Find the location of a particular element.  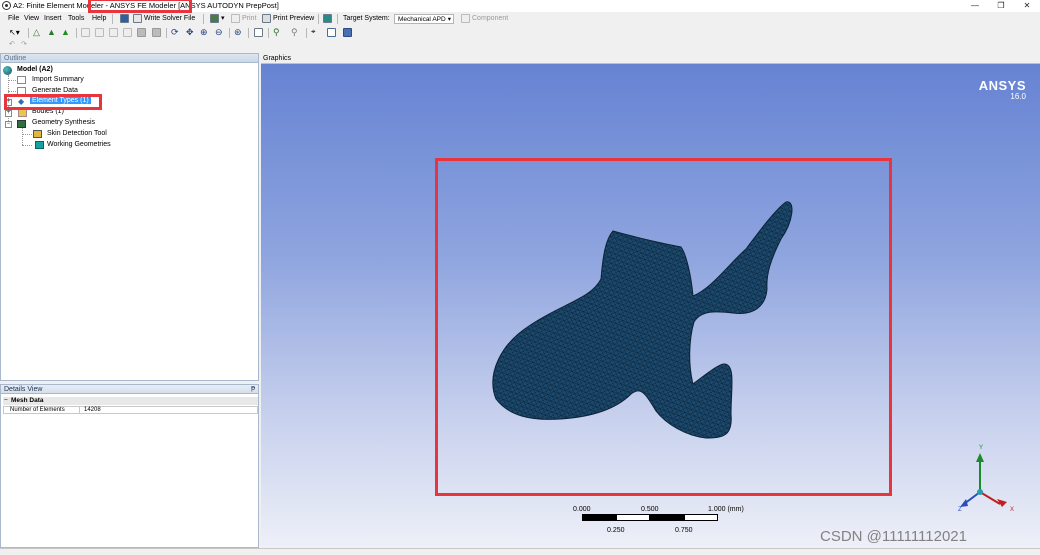

magnifier-window-icon is located at coordinates (258, 32).